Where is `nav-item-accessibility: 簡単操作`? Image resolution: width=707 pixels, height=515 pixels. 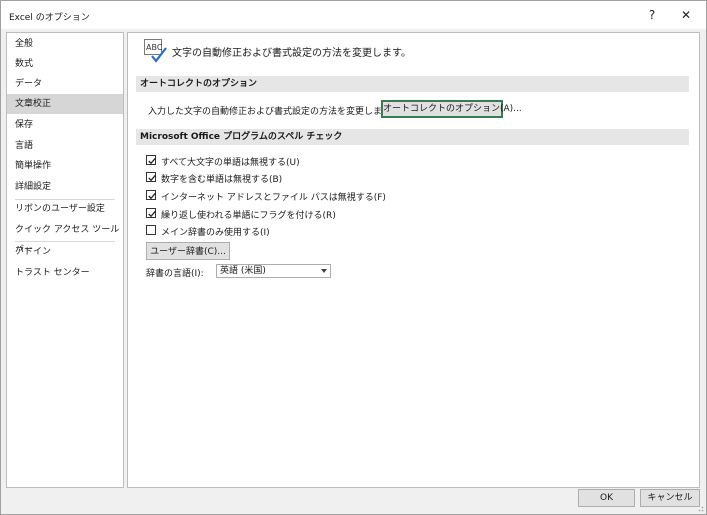 nav-item-accessibility: 簡単操作 is located at coordinates (65, 166).